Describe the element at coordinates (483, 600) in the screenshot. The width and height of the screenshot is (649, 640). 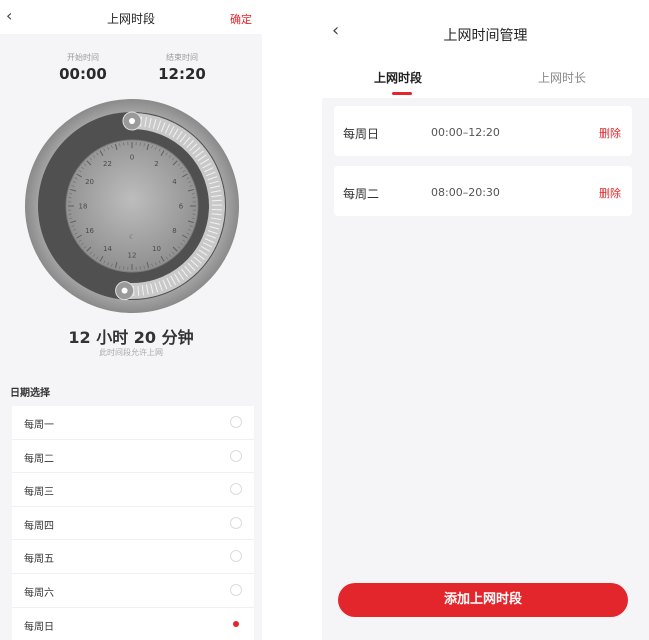
I see `add-period-button: 添加上网时段` at that location.